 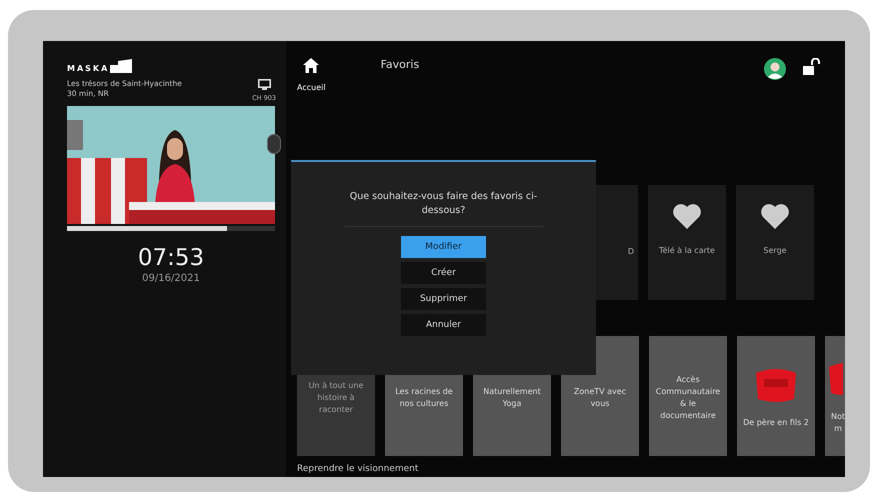 I want to click on program-tile: De père en fils 2, so click(x=776, y=396).